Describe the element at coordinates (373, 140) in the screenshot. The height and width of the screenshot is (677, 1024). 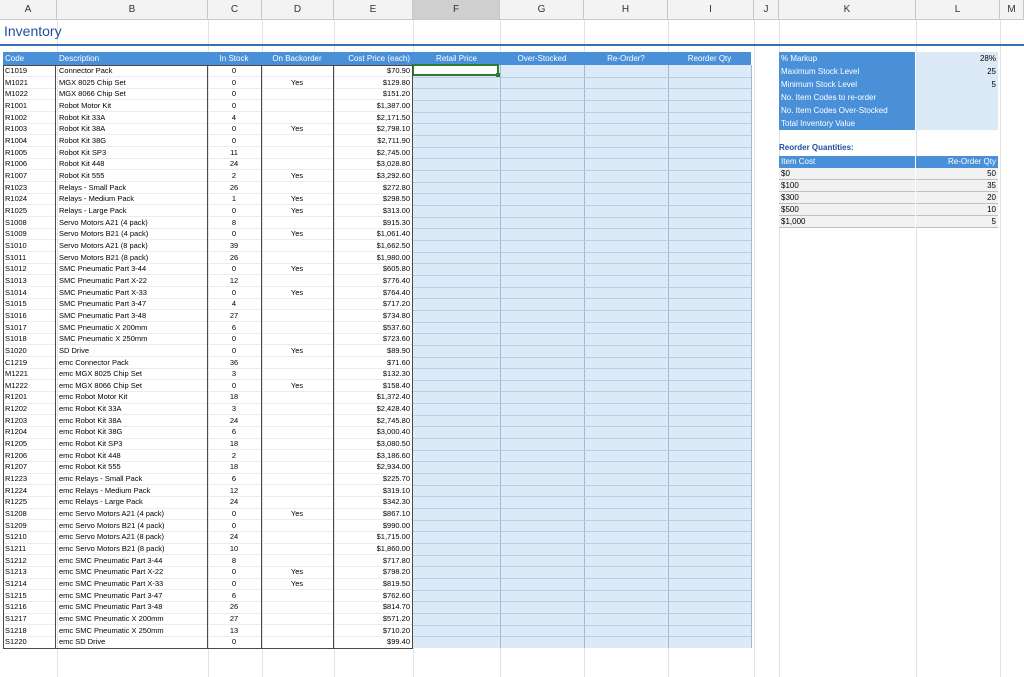
I see `cost-price-value: $2,711.90` at that location.